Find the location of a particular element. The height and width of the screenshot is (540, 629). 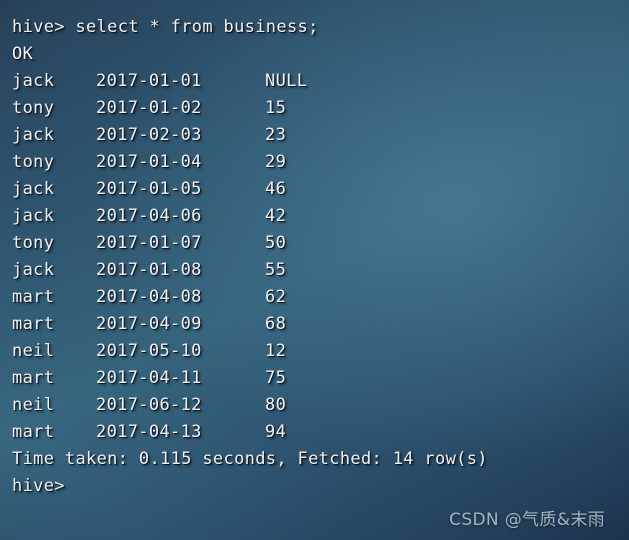

table-row: mart 2017-04-11 75 is located at coordinates (314, 378).